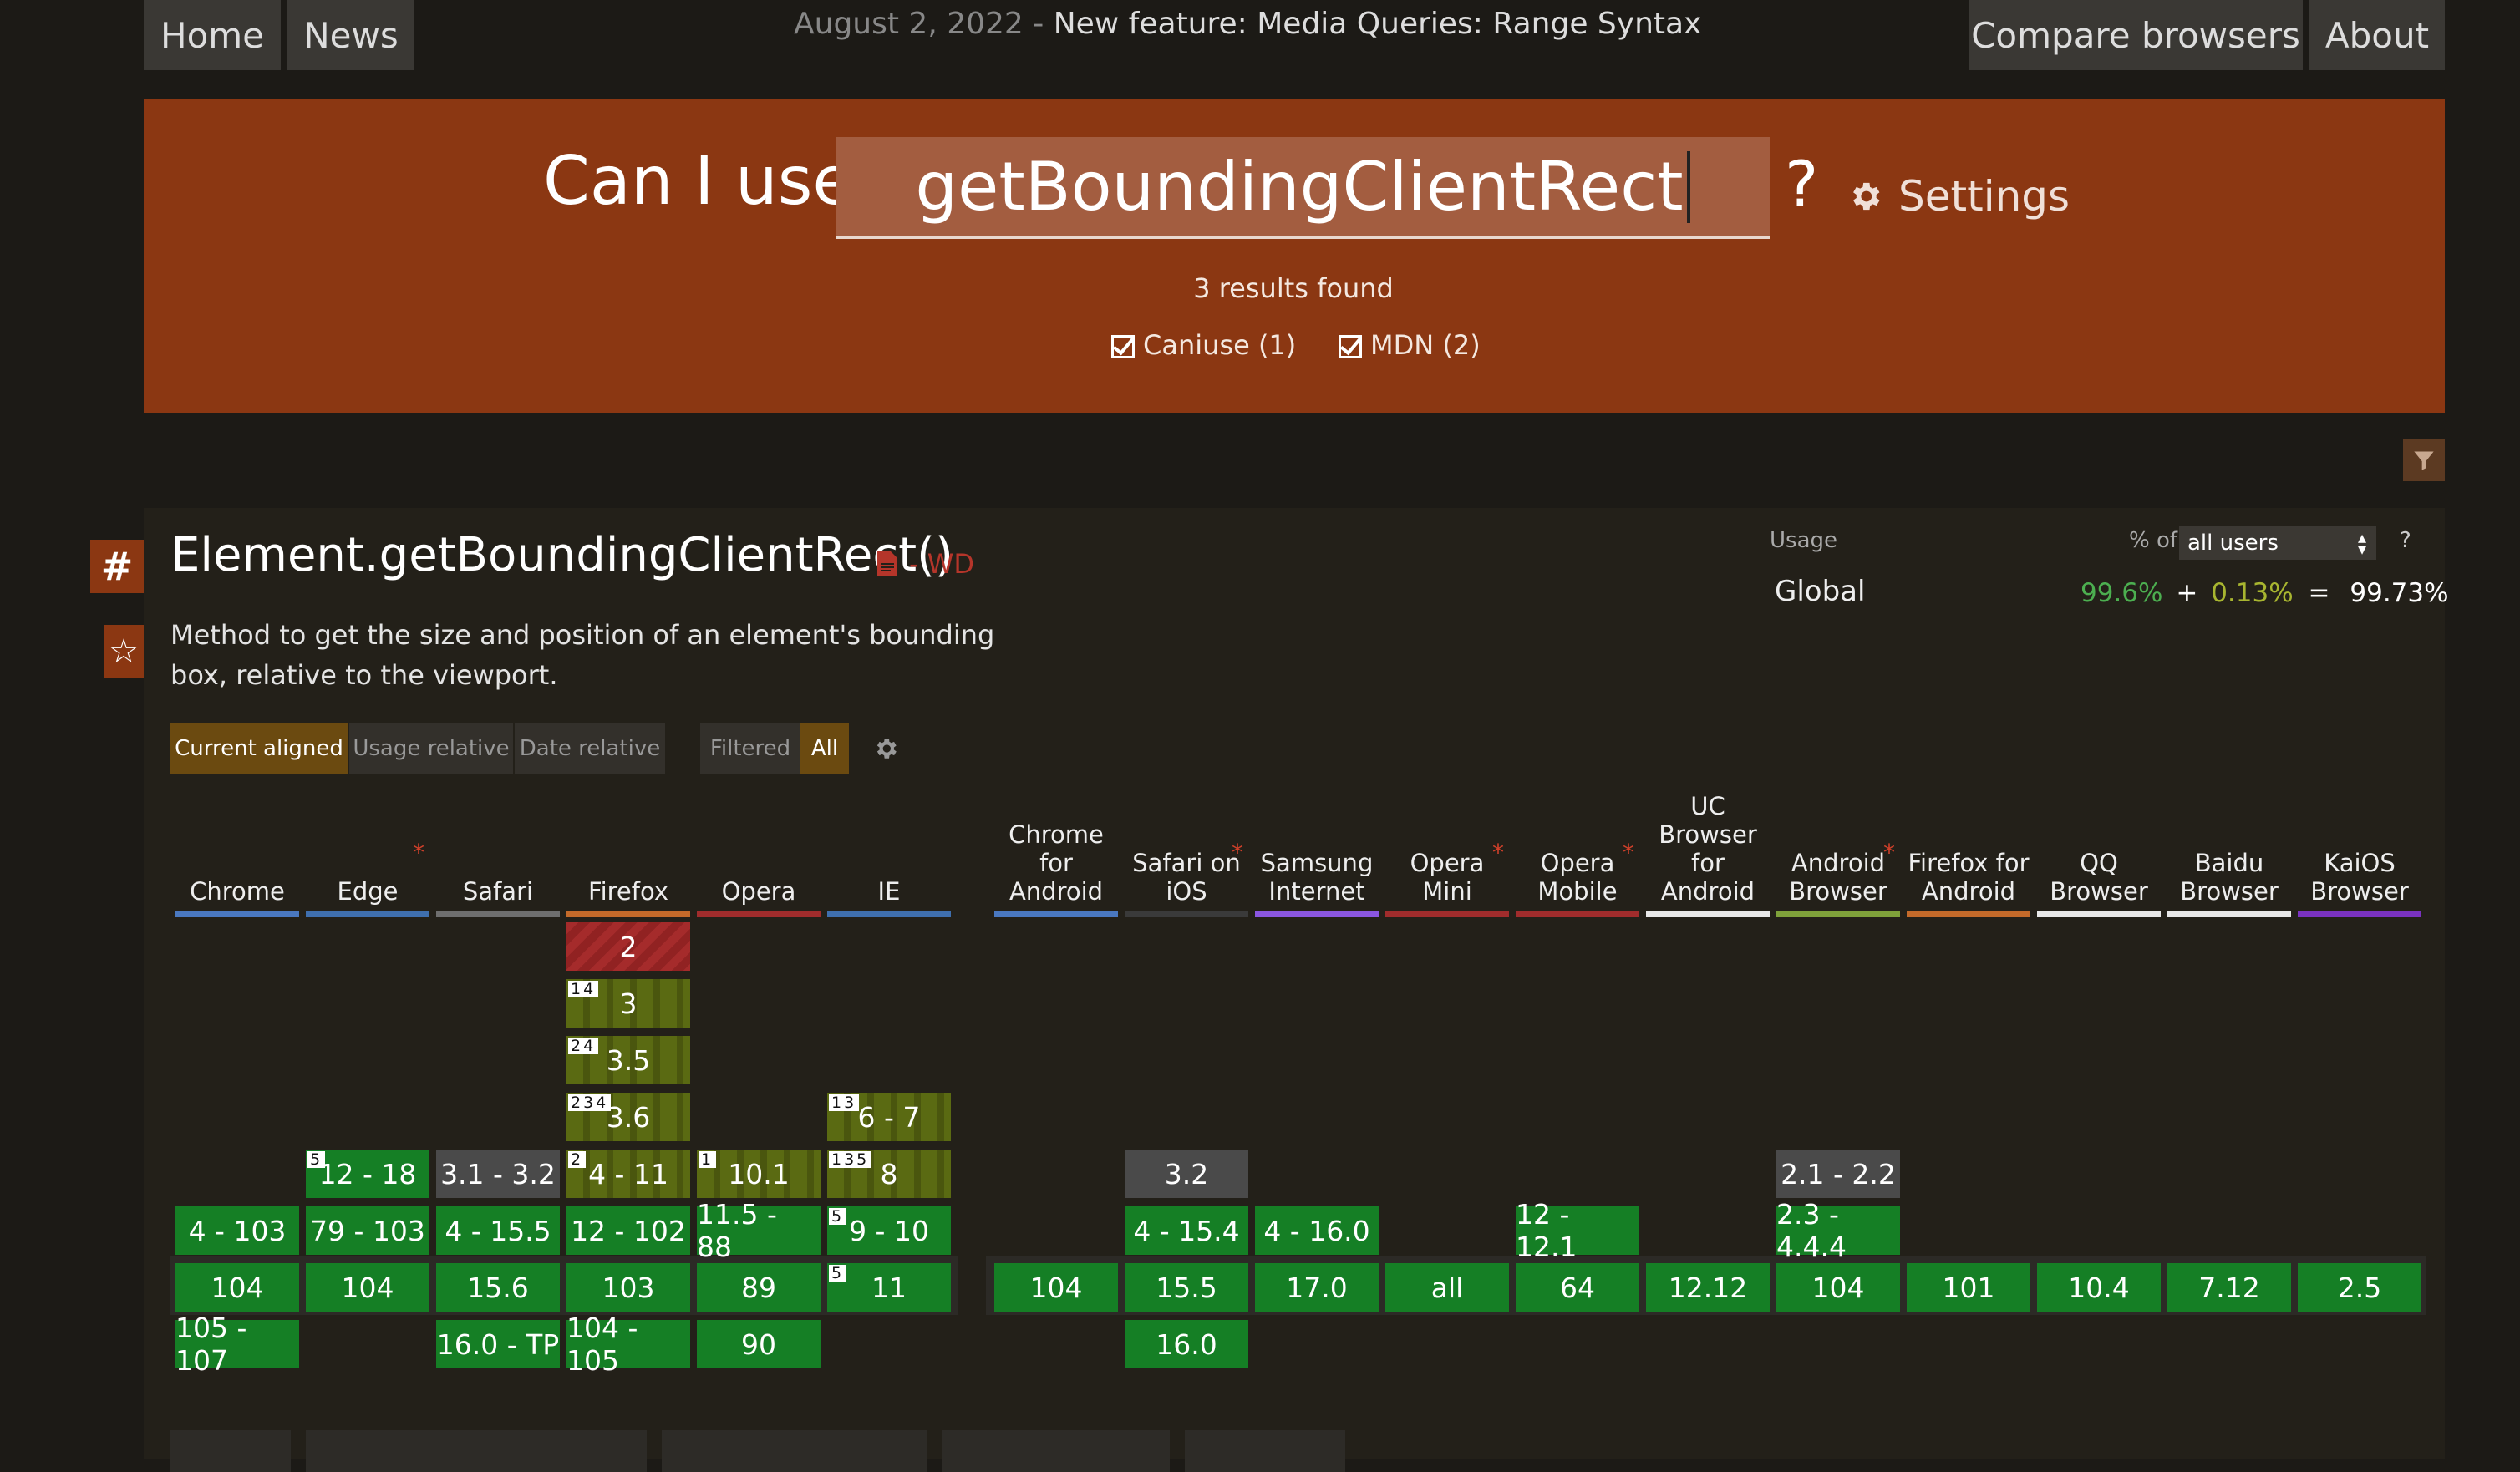 This screenshot has height=1472, width=2520. I want to click on support-cell: 10.1 1, so click(759, 1174).